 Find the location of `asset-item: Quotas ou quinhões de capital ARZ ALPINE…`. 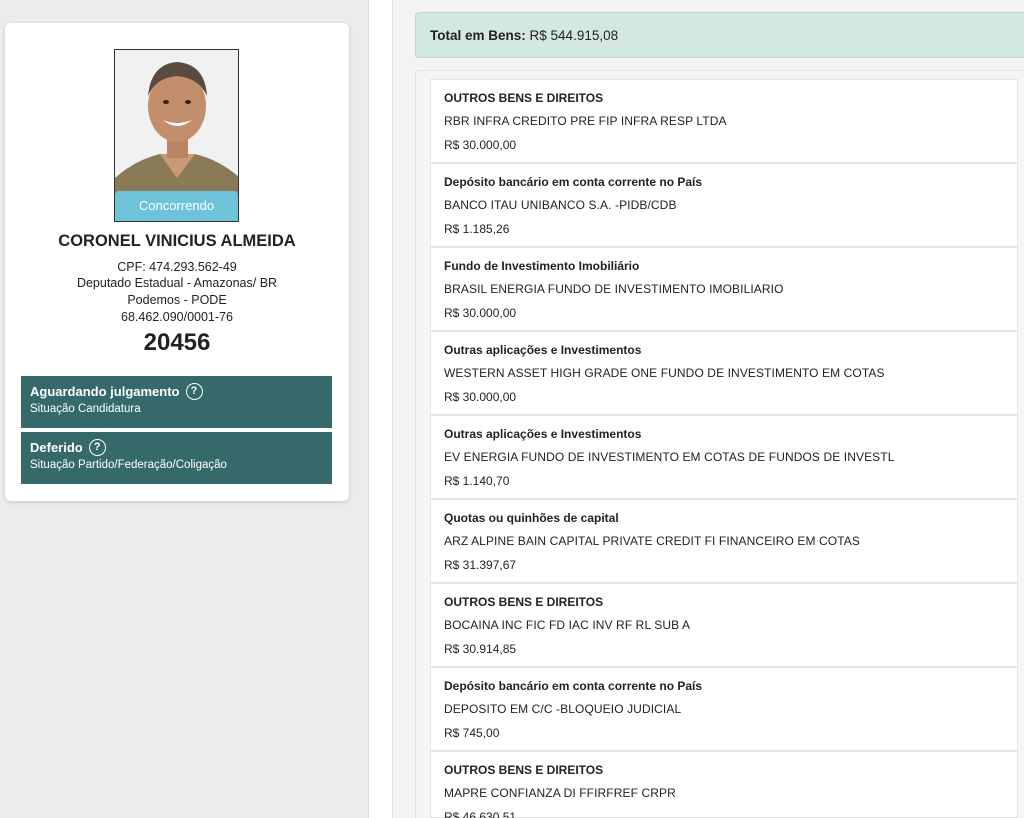

asset-item: Quotas ou quinhões de capital ARZ ALPINE… is located at coordinates (724, 541).